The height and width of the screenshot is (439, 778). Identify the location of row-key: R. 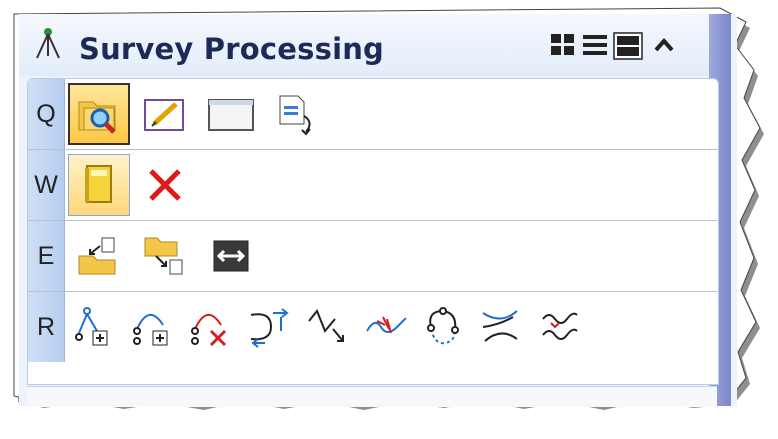
(46, 327).